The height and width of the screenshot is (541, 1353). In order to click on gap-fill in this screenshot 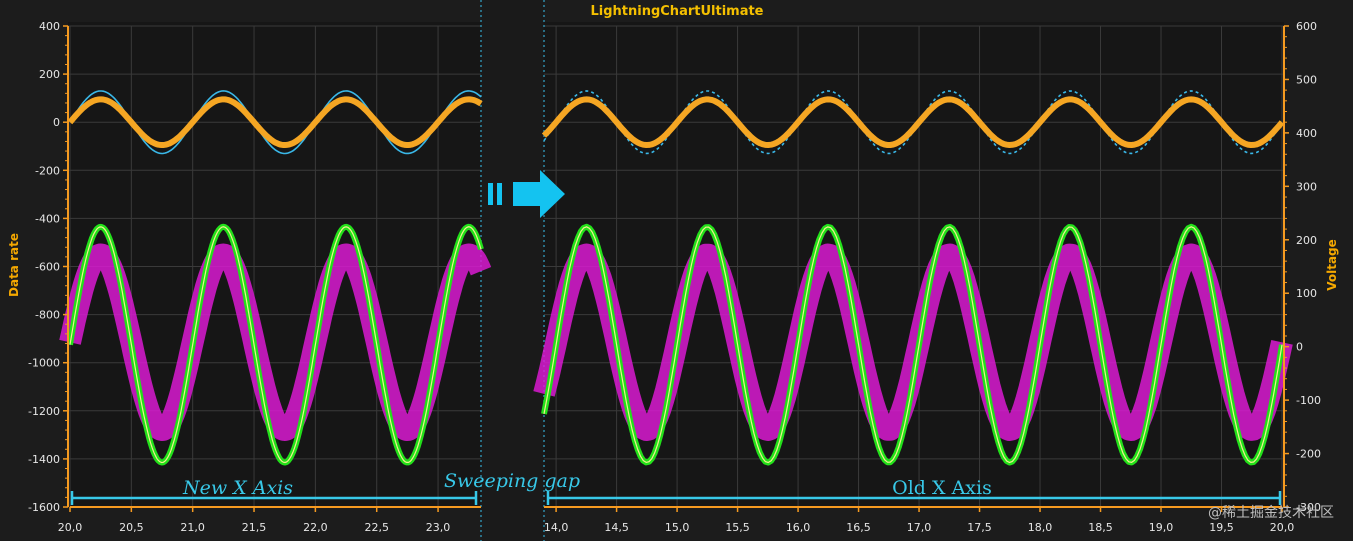, I will do `click(512, 270)`.